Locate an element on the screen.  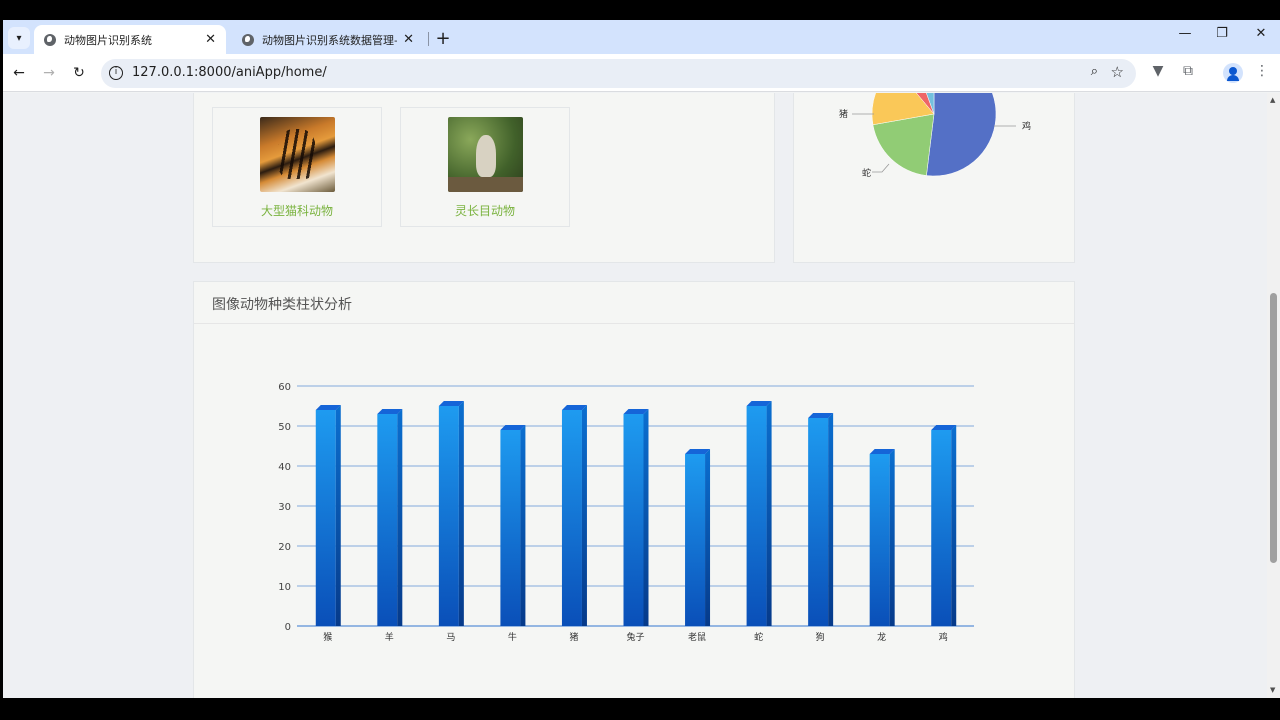
zoom-icon: ⌕ is located at coordinates (1094, 71).